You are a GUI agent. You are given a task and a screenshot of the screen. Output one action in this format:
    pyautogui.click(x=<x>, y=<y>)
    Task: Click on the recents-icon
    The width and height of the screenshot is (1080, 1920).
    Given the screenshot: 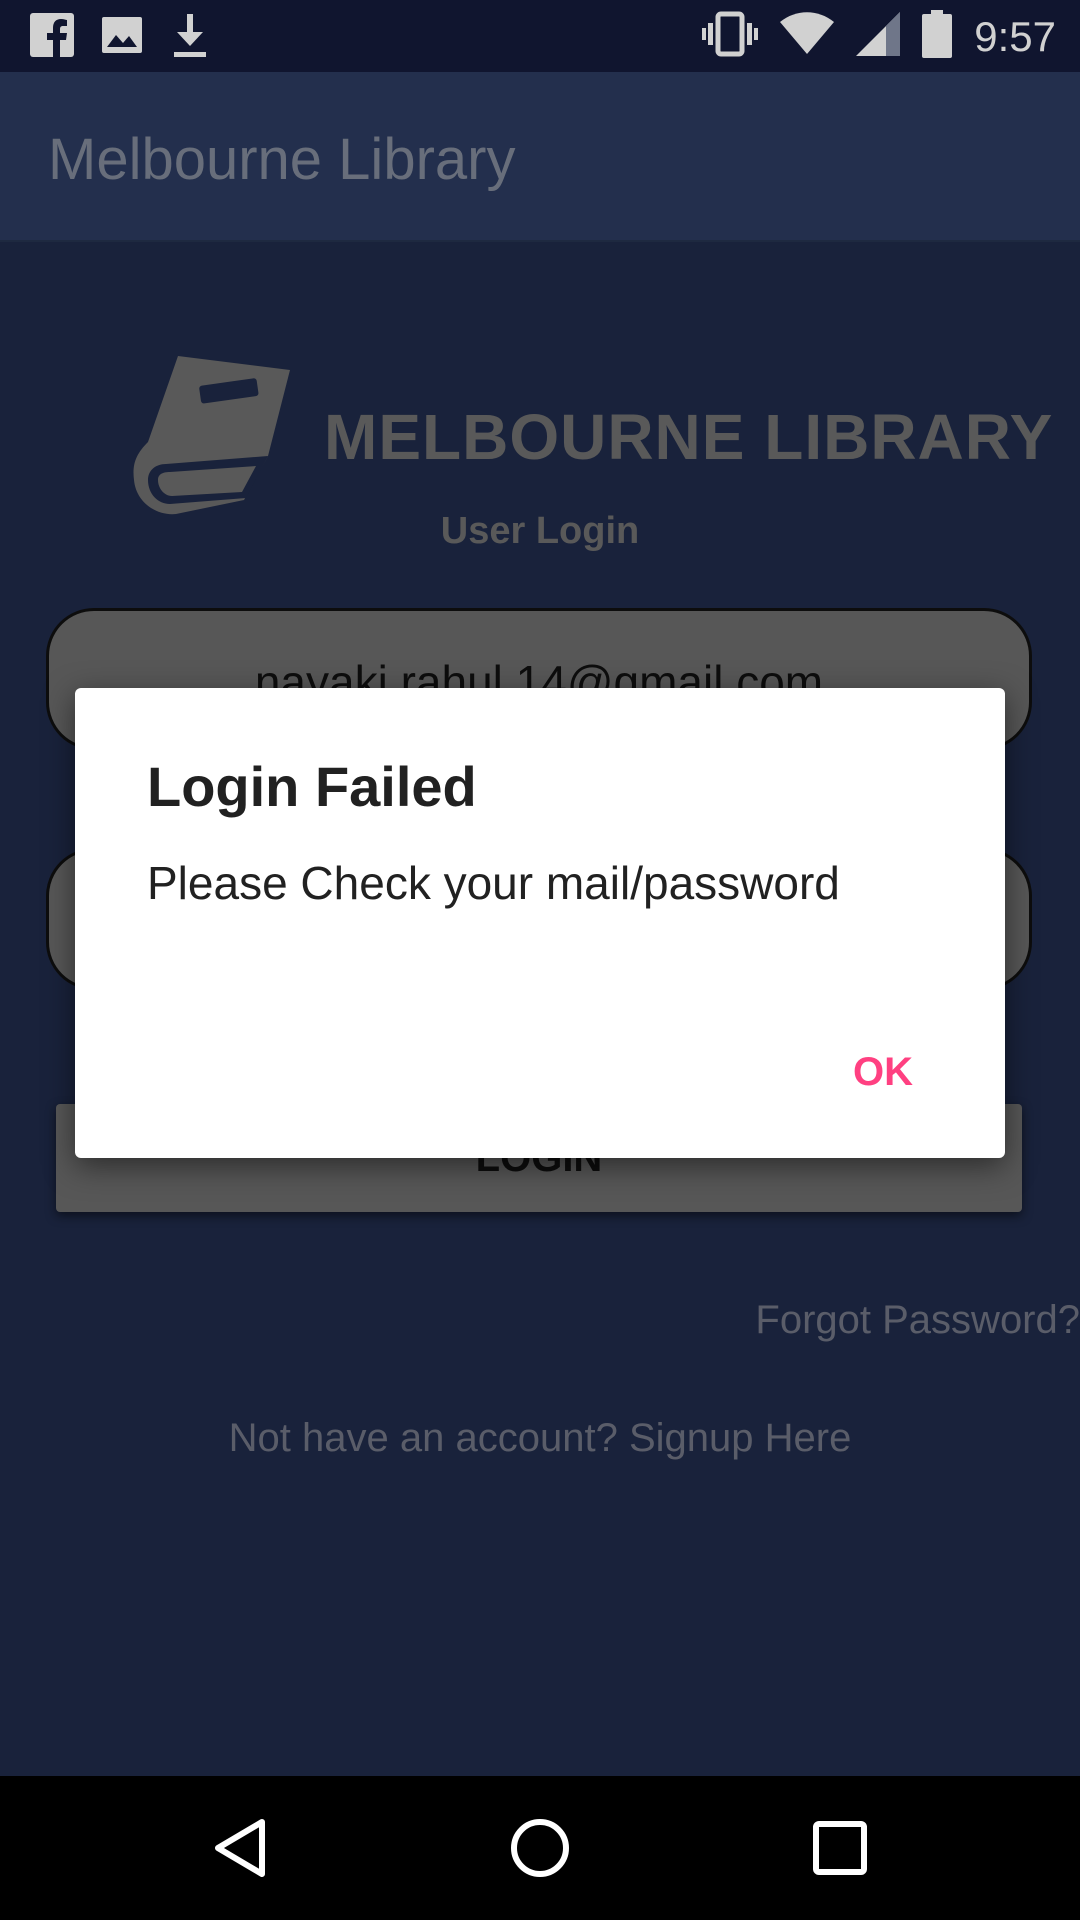 What is the action you would take?
    pyautogui.click(x=840, y=1848)
    